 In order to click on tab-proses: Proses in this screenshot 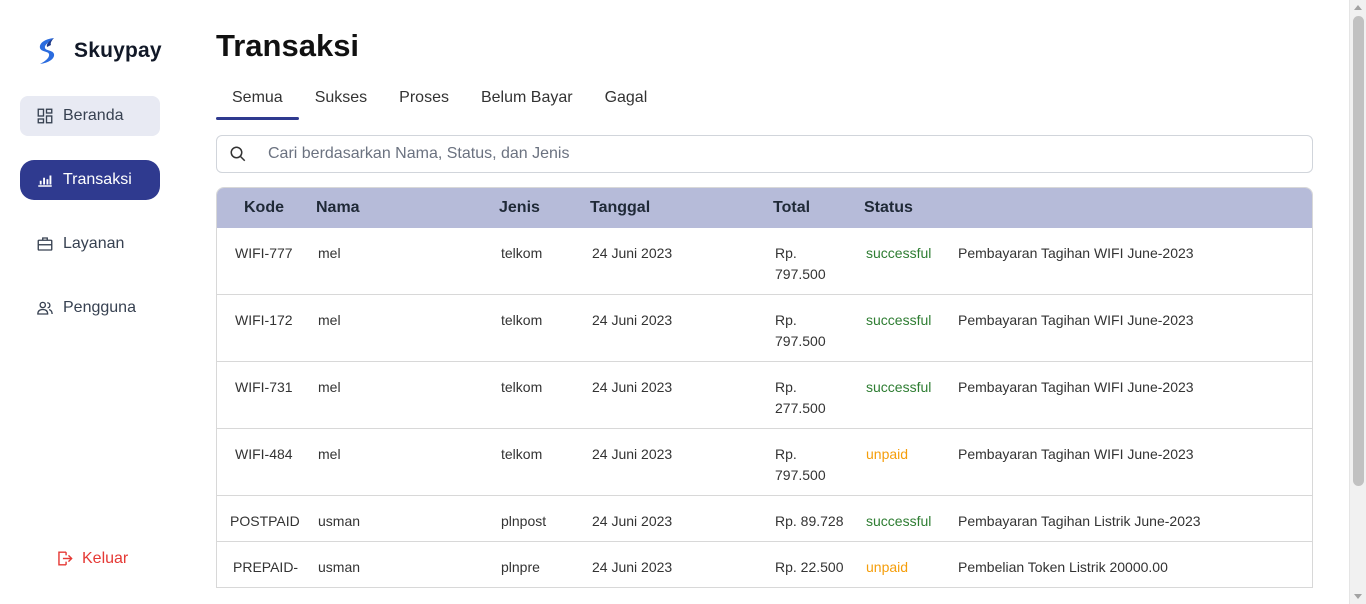, I will do `click(424, 102)`.